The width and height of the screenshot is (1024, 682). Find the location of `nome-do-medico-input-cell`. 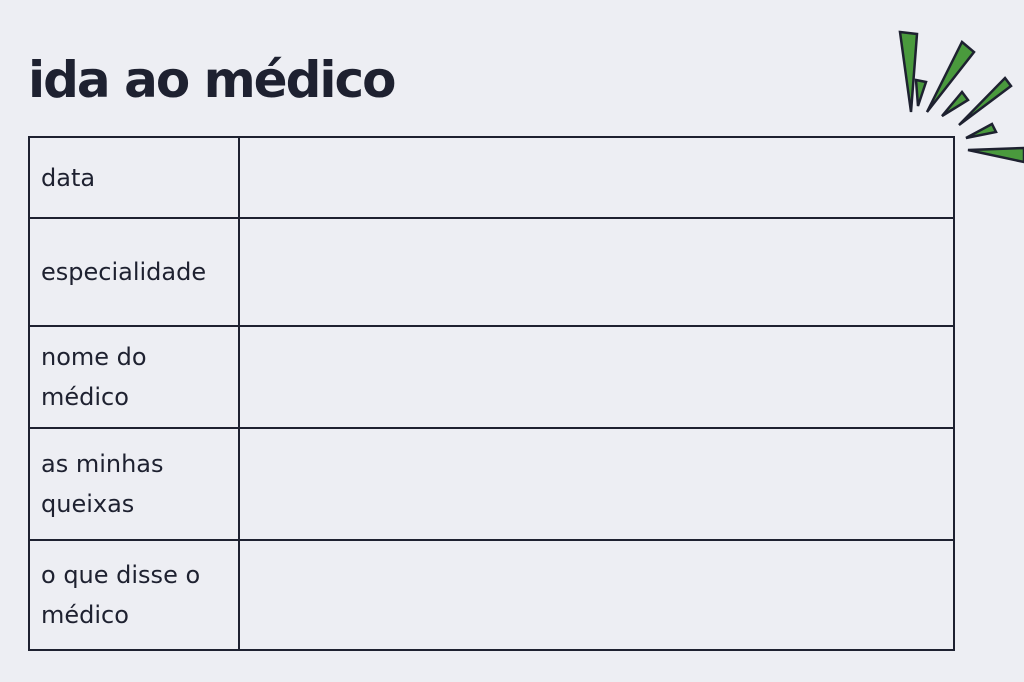

nome-do-medico-input-cell is located at coordinates (596, 377).